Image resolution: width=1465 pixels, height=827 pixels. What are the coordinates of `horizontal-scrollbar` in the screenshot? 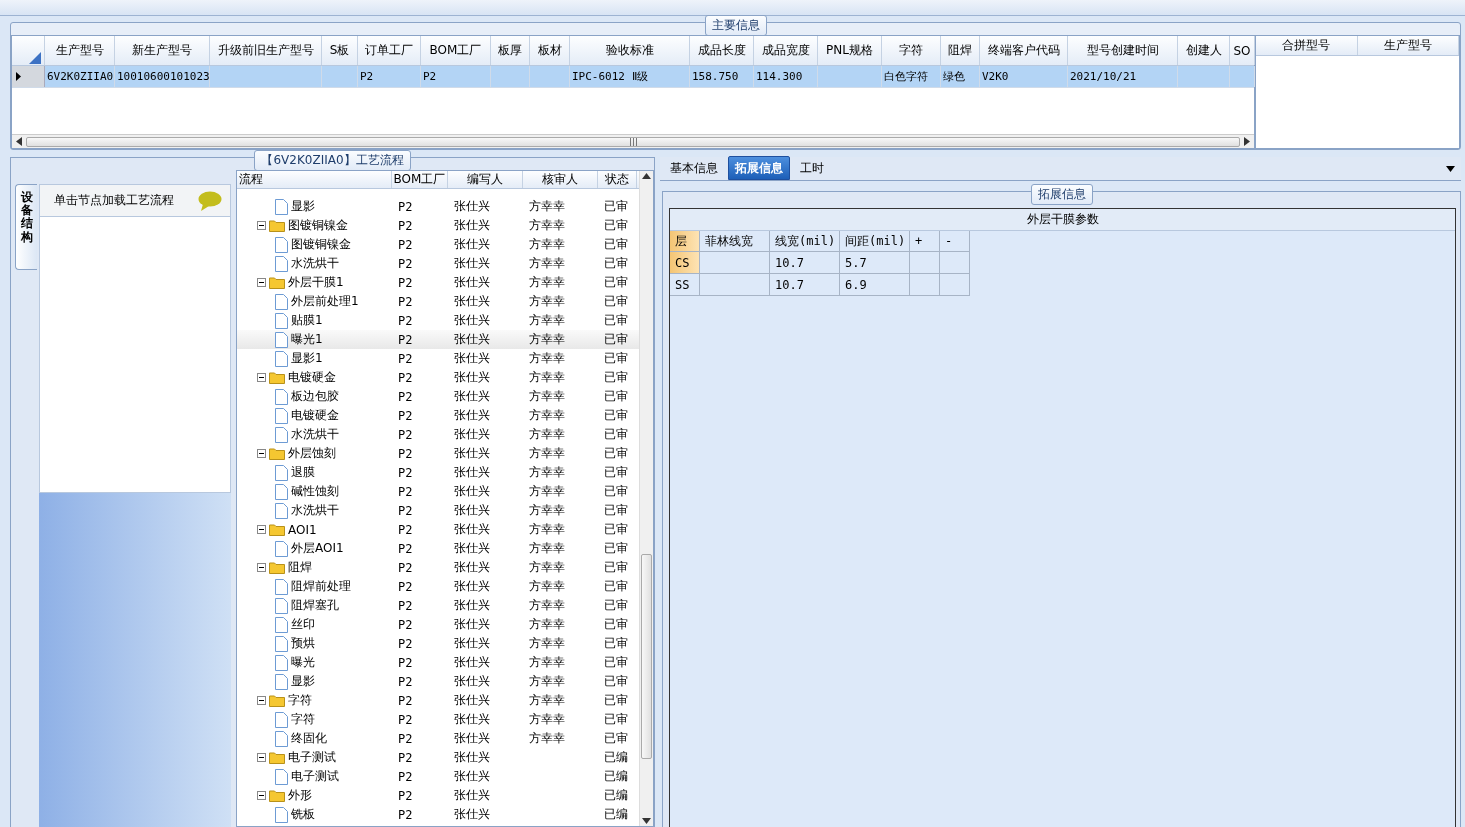 It's located at (633, 141).